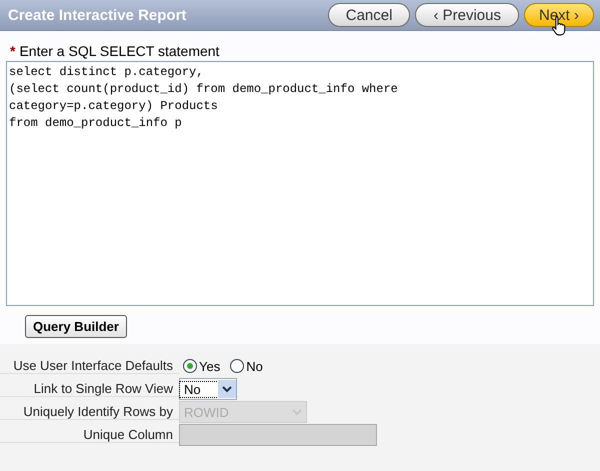 The image size is (600, 471). Describe the element at coordinates (254, 366) in the screenshot. I see `option-label: No` at that location.